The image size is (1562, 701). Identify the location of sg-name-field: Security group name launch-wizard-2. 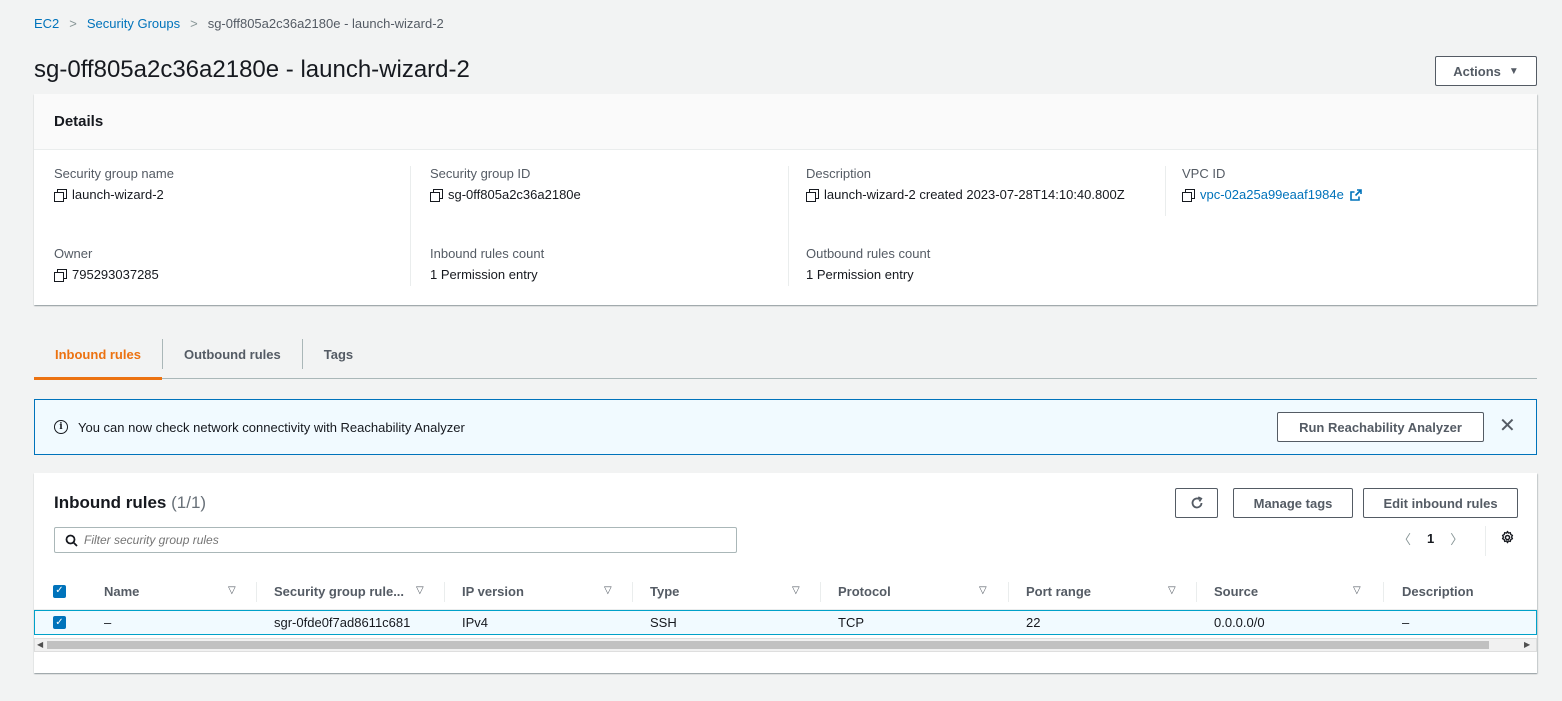
(114, 184).